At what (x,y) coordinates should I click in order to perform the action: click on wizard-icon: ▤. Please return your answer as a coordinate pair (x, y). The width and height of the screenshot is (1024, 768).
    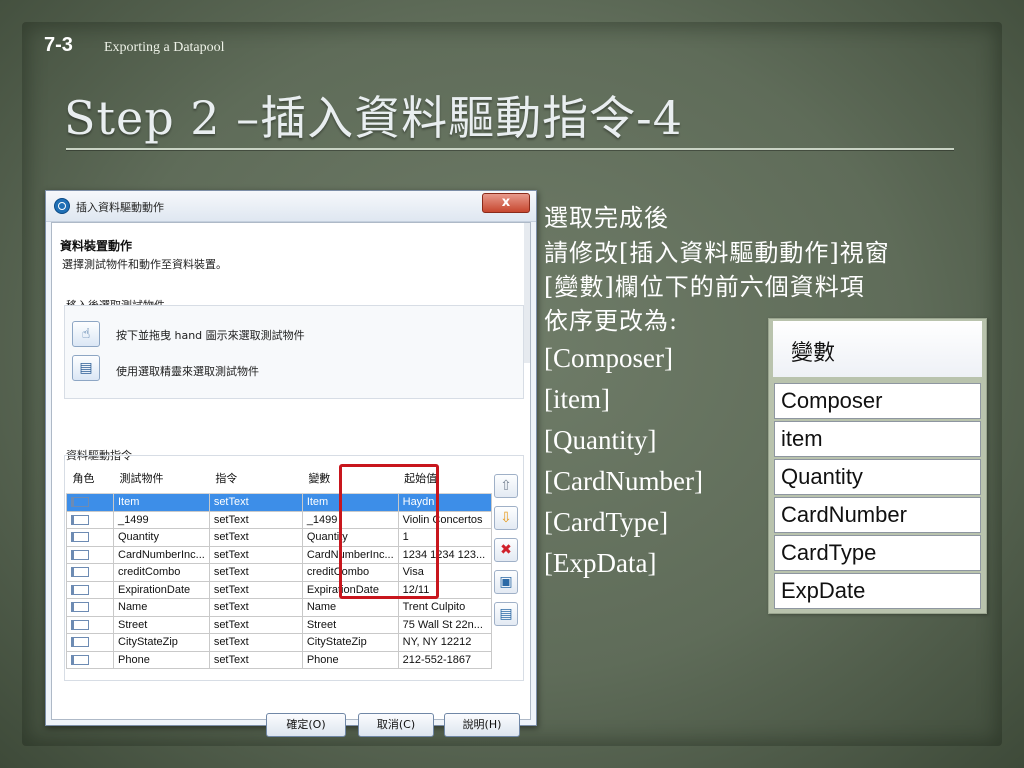
    Looking at the image, I should click on (86, 368).